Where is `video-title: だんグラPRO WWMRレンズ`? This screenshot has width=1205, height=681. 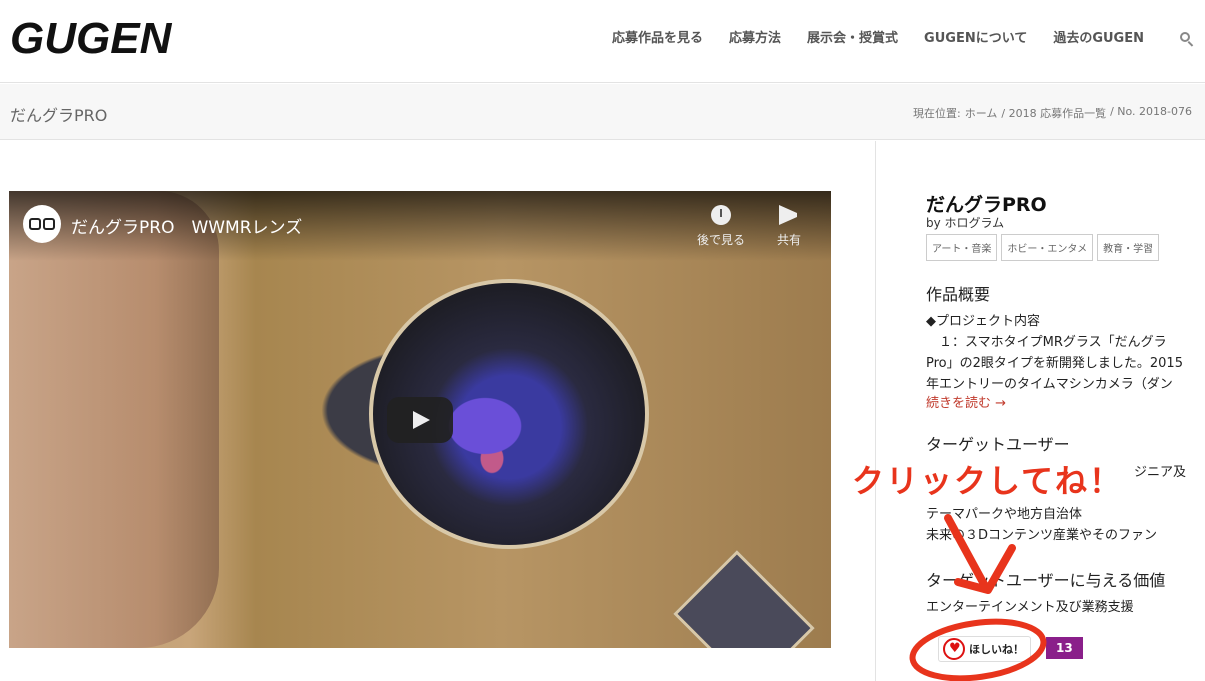 video-title: だんグラPRO WWMRレンズ is located at coordinates (186, 225).